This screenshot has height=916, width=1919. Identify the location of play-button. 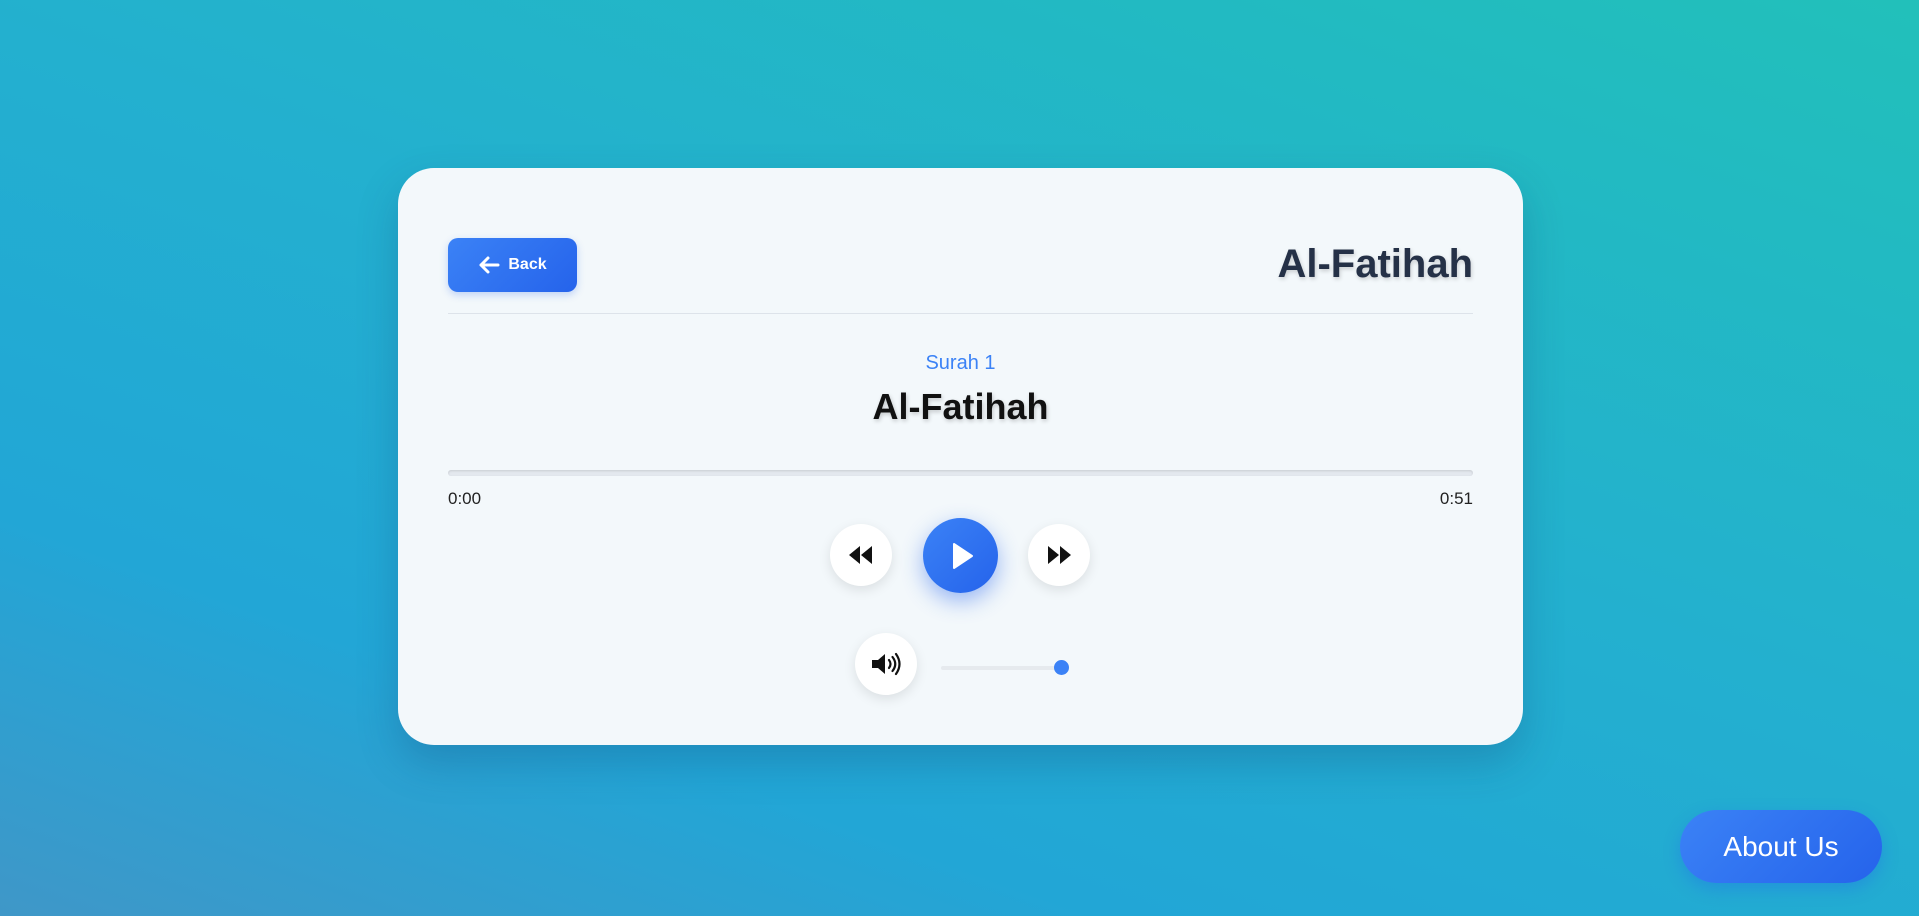
(960, 555).